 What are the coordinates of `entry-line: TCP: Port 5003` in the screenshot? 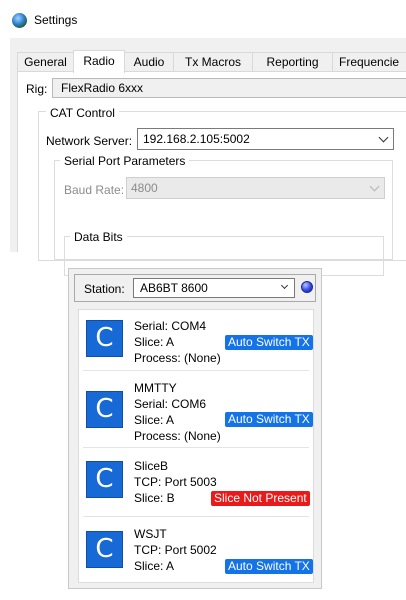 It's located at (175, 482).